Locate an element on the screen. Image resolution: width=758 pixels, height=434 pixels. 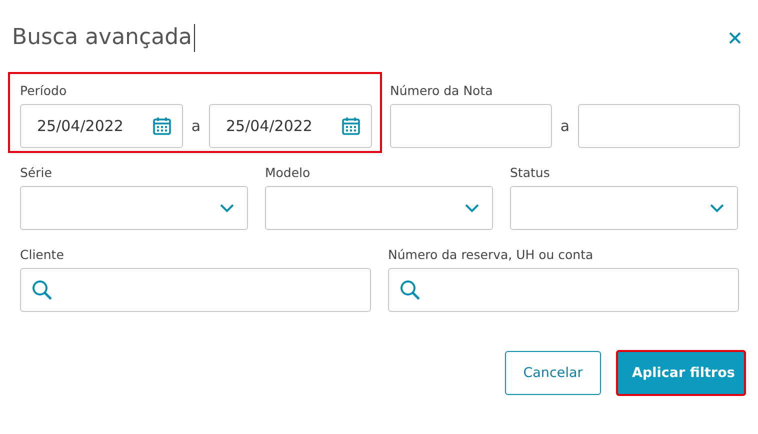
field-label: Número da reserva, UH ou conta is located at coordinates (491, 255).